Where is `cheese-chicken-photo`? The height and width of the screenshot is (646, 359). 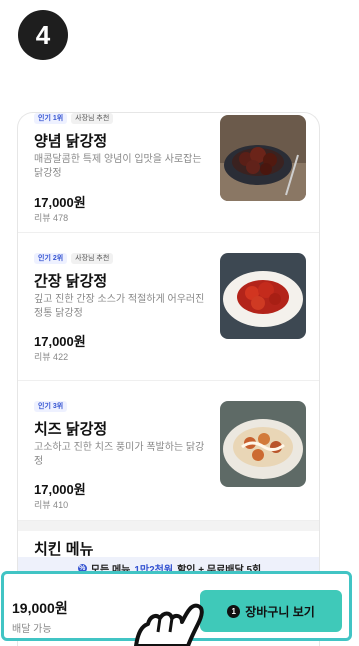 cheese-chicken-photo is located at coordinates (263, 444).